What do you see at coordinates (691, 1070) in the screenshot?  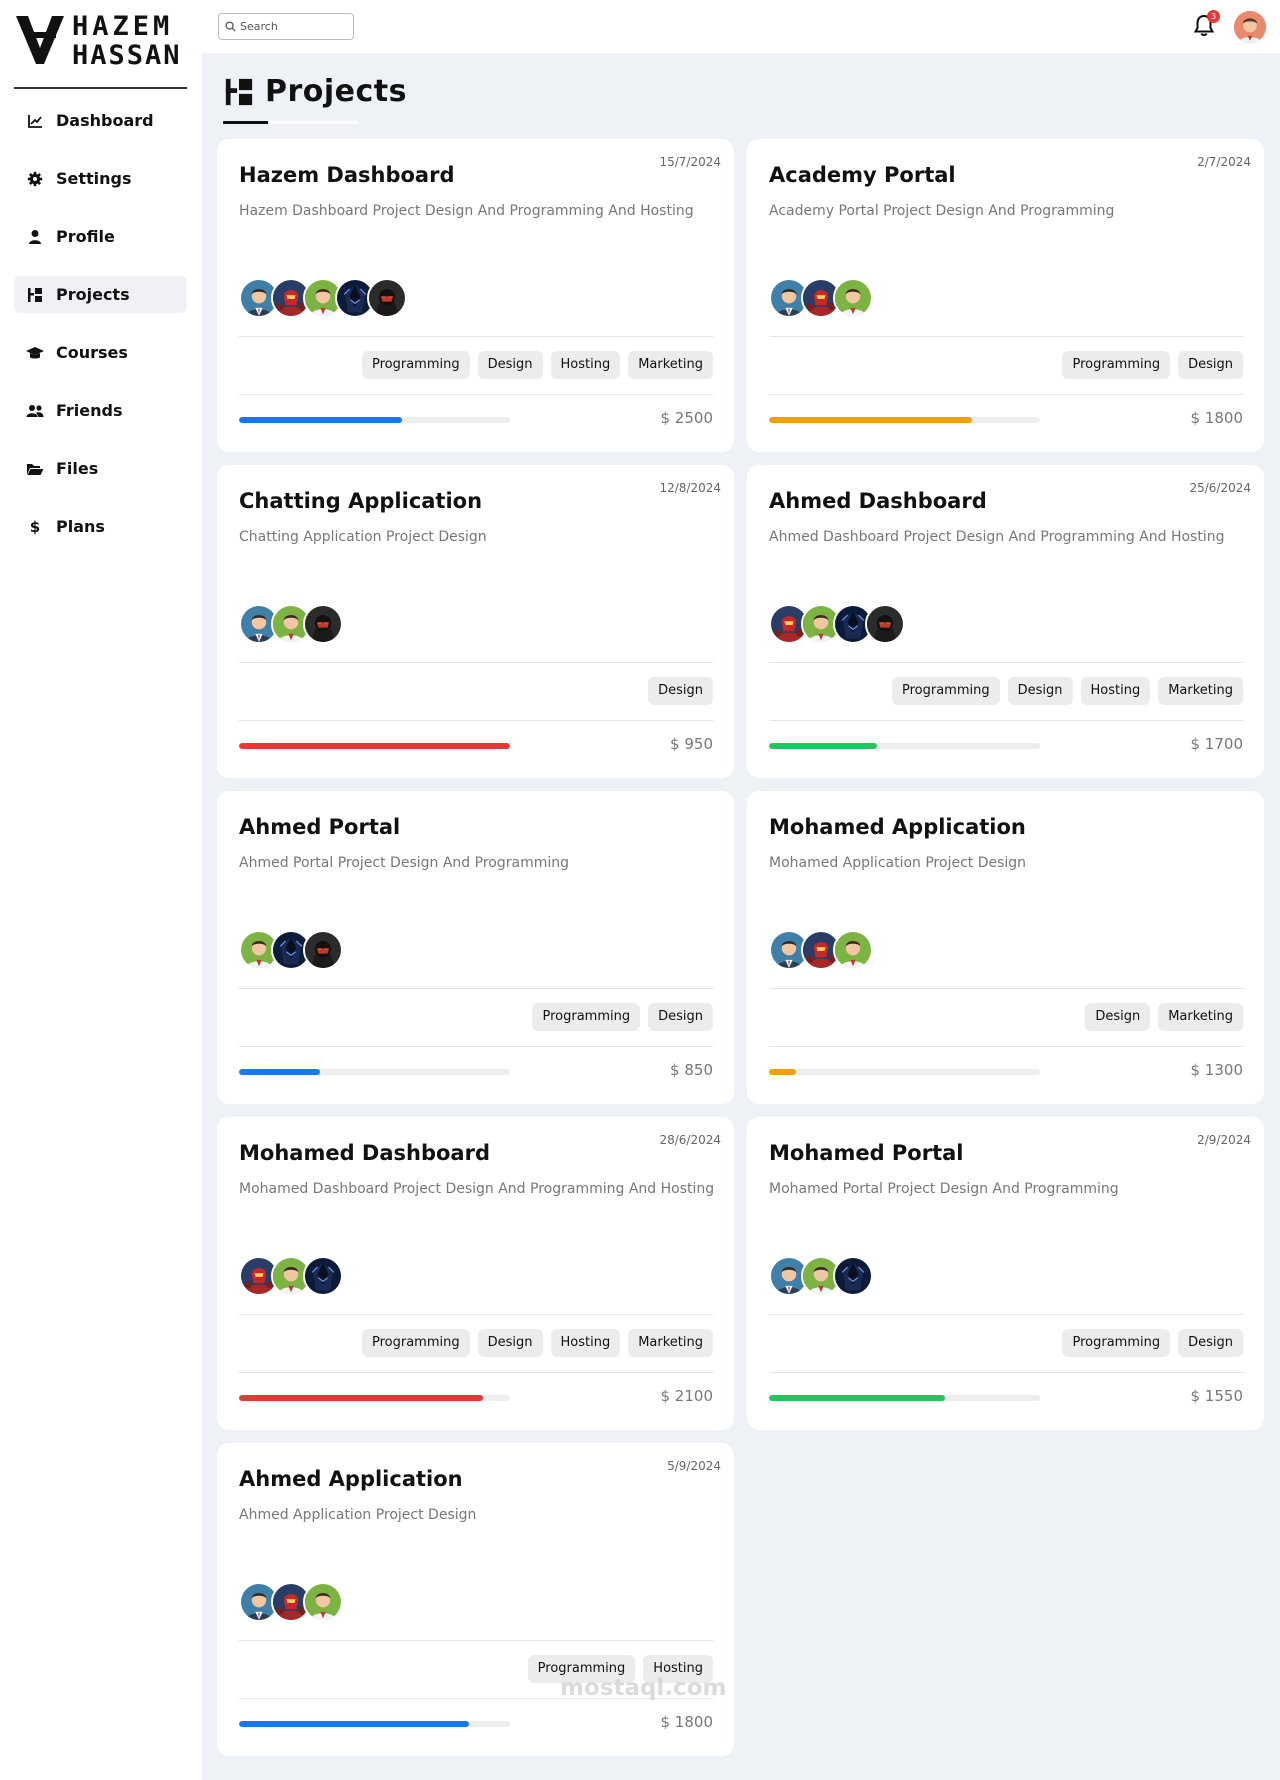 I see `project-price: $ 850` at bounding box center [691, 1070].